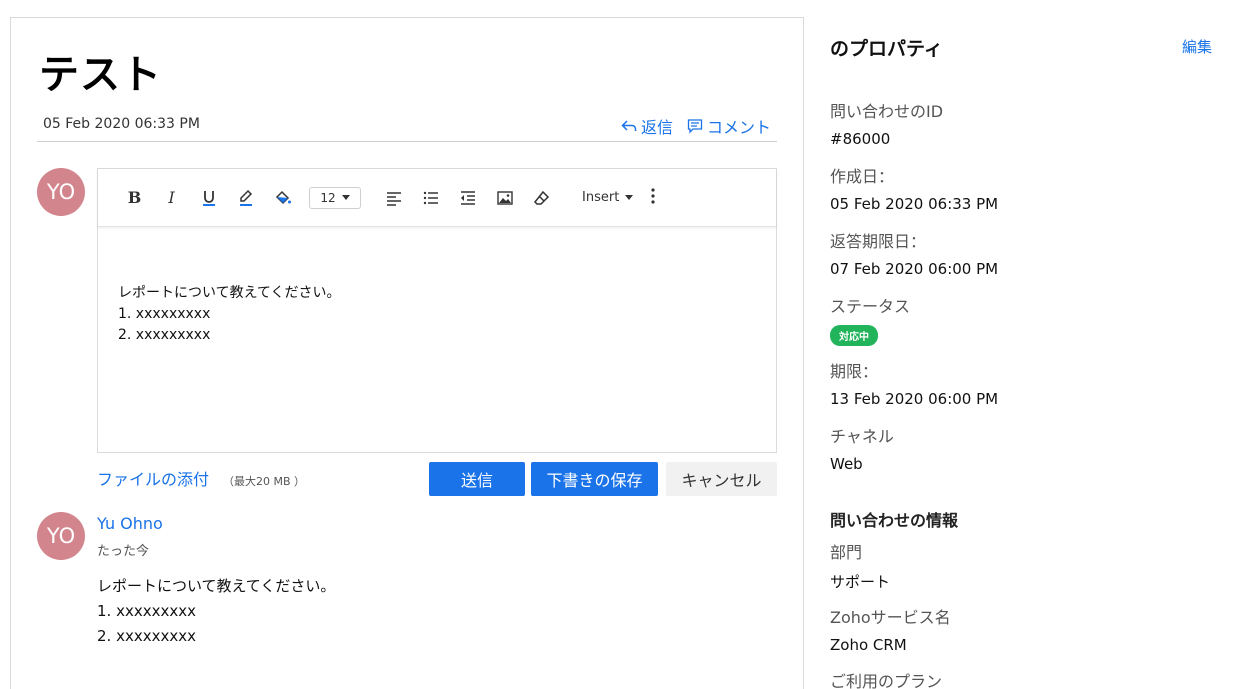 The image size is (1236, 689). I want to click on reply-button: 返信, so click(647, 126).